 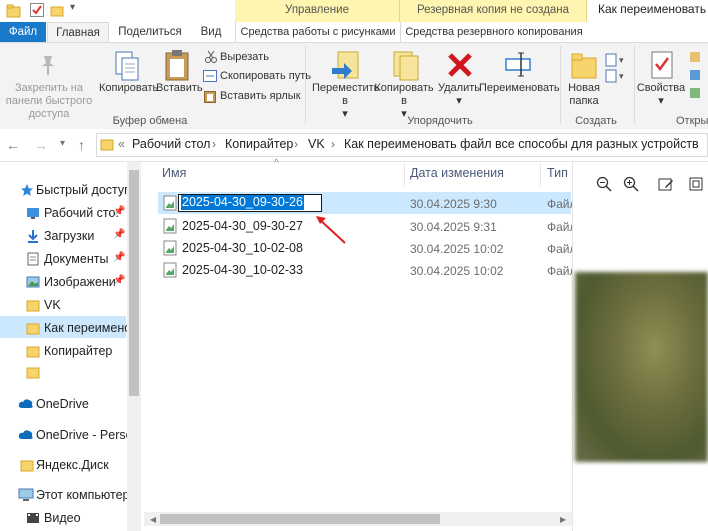 I want to click on tab-home: Главная, so click(x=78, y=32).